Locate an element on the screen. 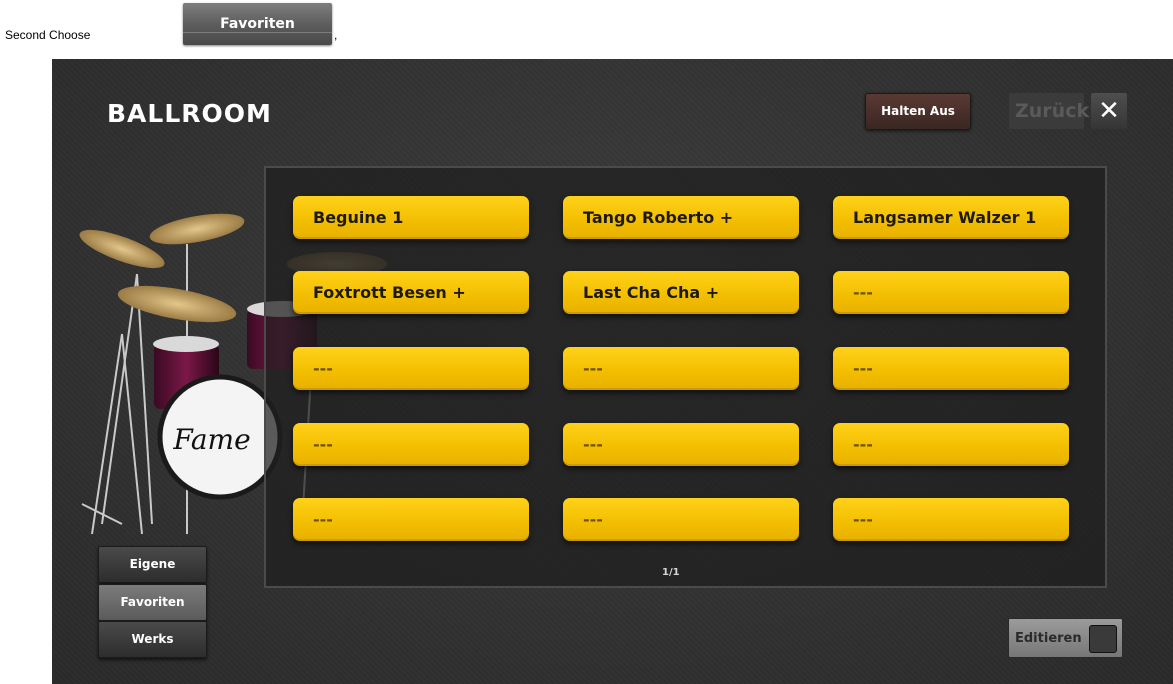  fame-logo: Fame is located at coordinates (211, 439).